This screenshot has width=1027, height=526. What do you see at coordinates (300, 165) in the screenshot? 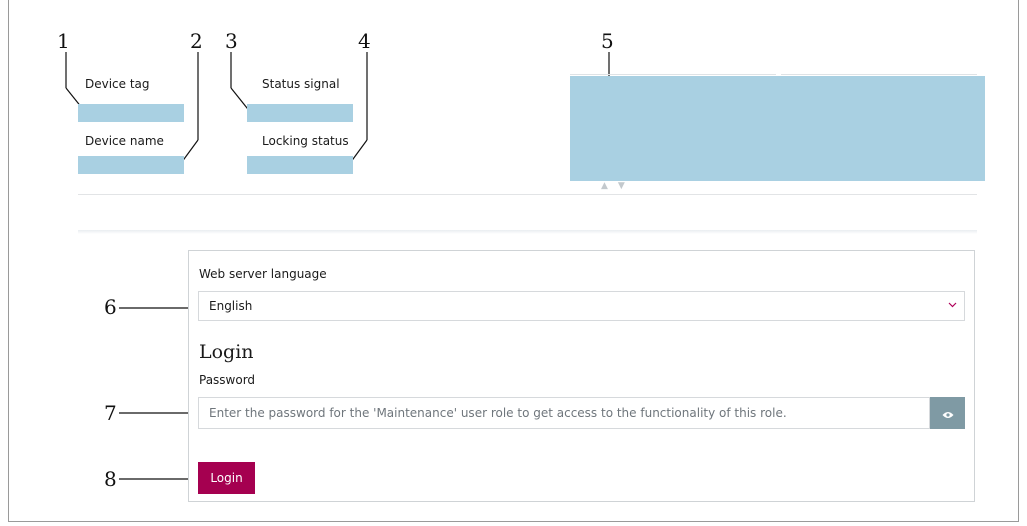
I see `locking-status-value` at bounding box center [300, 165].